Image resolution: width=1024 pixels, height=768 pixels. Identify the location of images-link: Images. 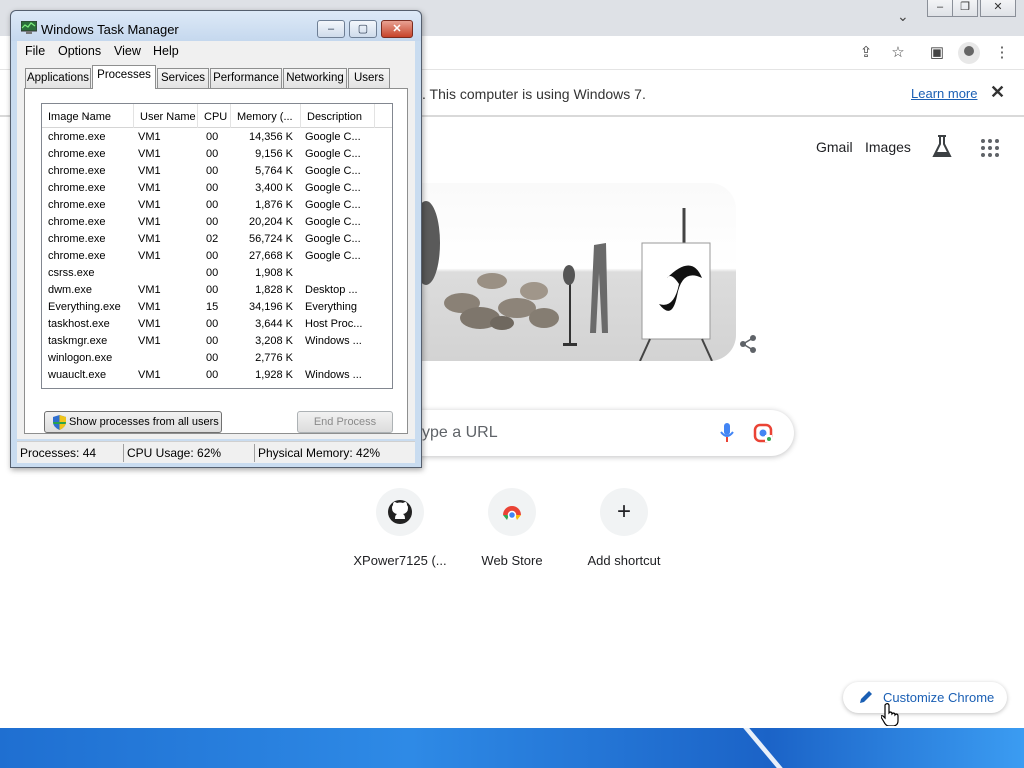
(888, 147).